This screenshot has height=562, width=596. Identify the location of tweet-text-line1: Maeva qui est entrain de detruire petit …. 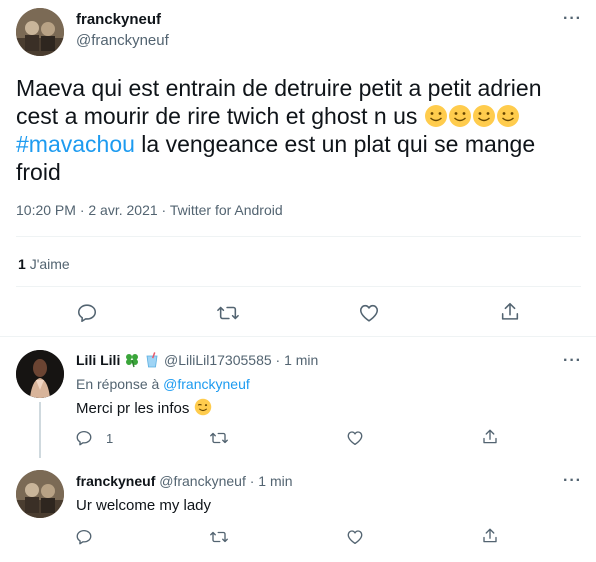
(279, 88).